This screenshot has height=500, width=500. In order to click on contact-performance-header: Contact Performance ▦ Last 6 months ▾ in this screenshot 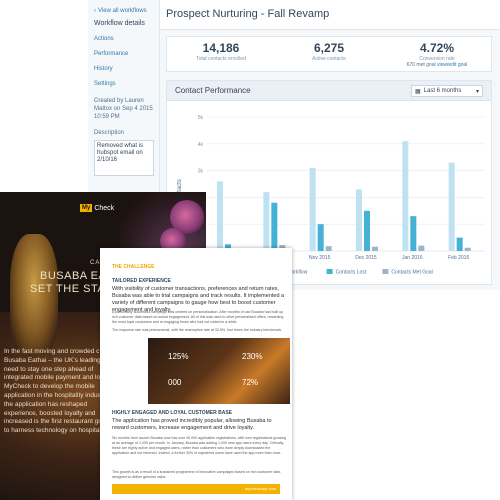, I will do `click(329, 91)`.